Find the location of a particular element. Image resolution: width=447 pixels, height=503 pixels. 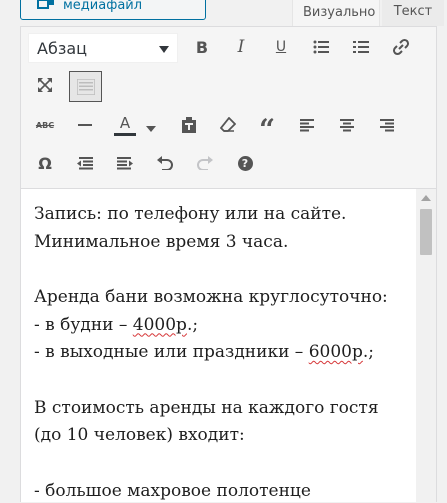

outdent-icon is located at coordinates (85, 163).